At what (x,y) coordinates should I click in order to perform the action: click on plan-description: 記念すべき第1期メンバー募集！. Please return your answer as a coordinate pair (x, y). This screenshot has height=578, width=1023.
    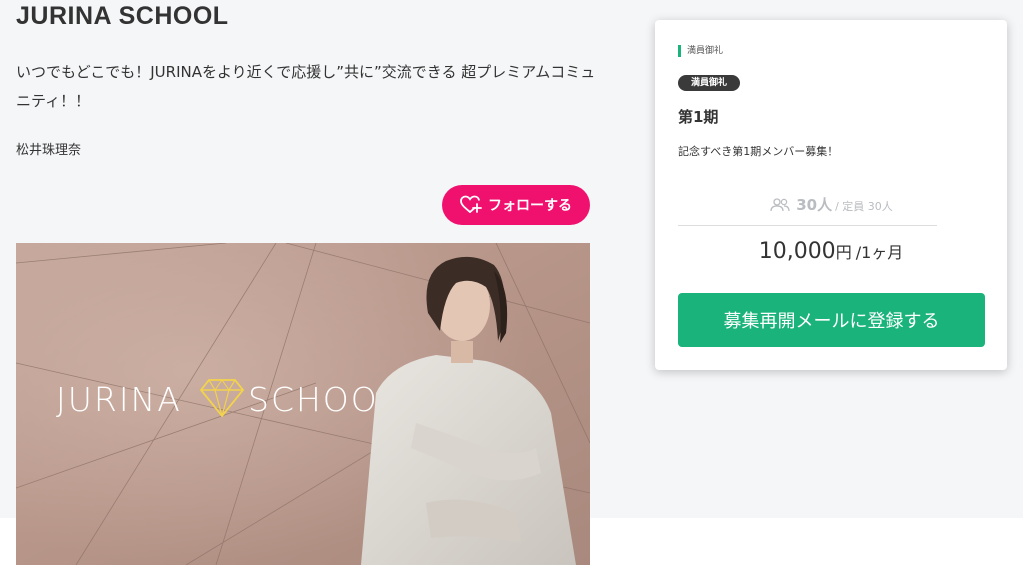
    Looking at the image, I should click on (758, 151).